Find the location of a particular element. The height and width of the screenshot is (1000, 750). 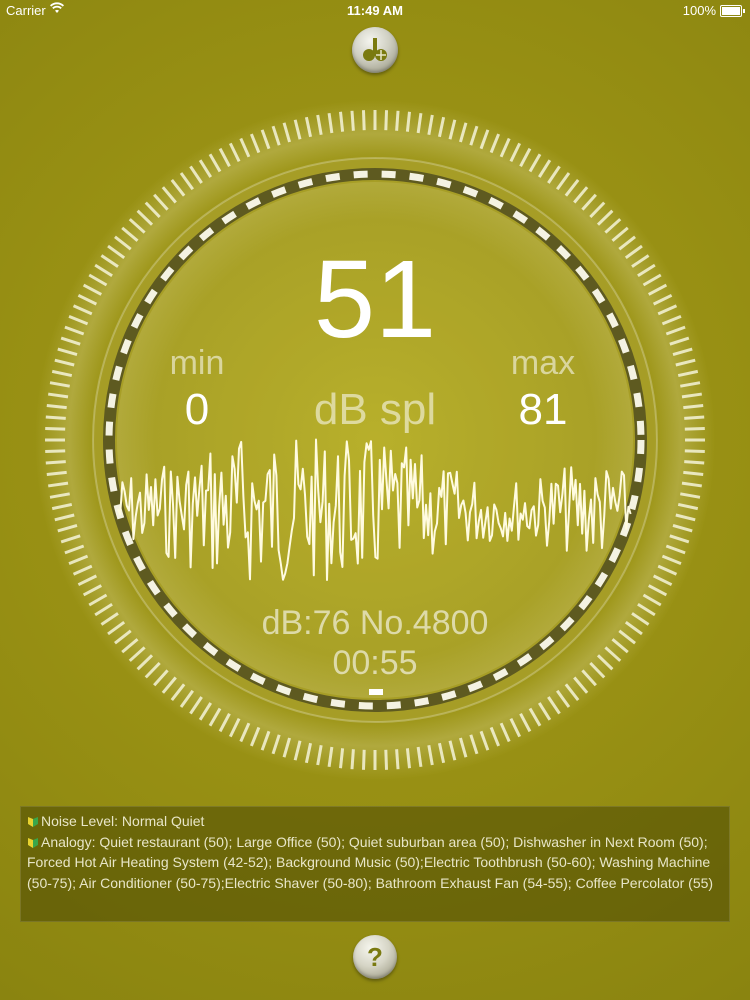

min-label: min is located at coordinates (197, 363).